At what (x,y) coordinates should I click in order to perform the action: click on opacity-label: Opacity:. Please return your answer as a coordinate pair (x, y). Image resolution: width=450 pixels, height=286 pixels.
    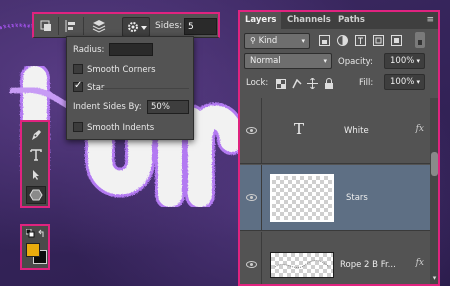
    Looking at the image, I should click on (355, 62).